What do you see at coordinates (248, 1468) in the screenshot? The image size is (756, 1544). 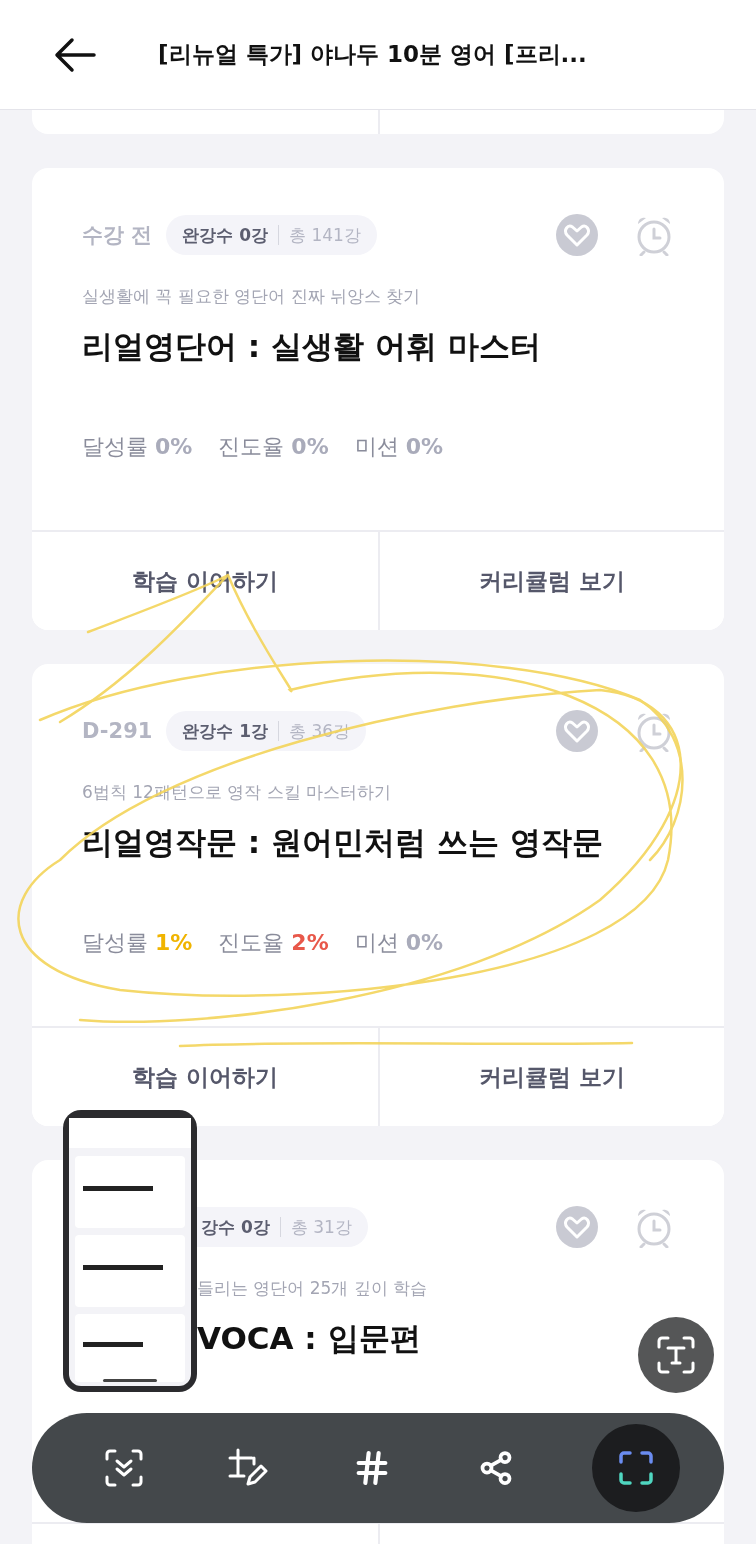 I see `crop-pencil-icon` at bounding box center [248, 1468].